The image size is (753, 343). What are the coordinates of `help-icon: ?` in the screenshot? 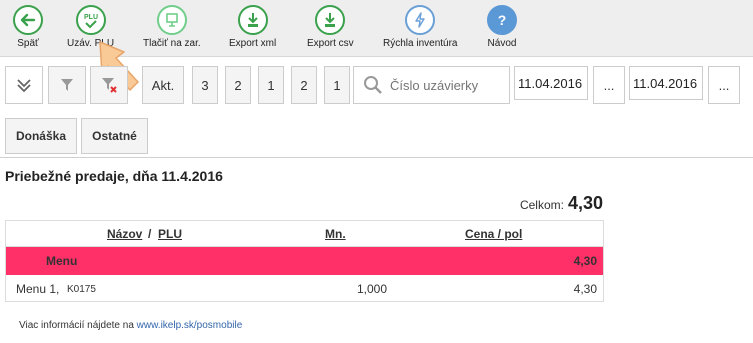 It's located at (502, 20).